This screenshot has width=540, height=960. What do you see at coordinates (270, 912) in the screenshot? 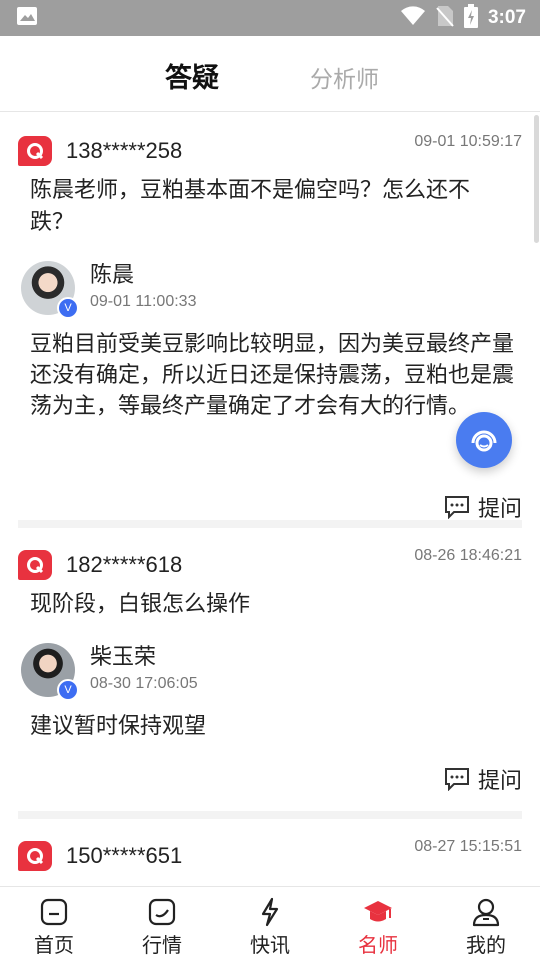
I see `lightning-icon` at bounding box center [270, 912].